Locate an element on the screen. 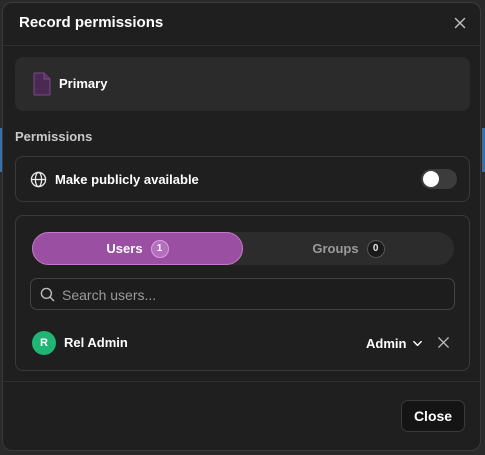  public-access-toggle is located at coordinates (439, 179).